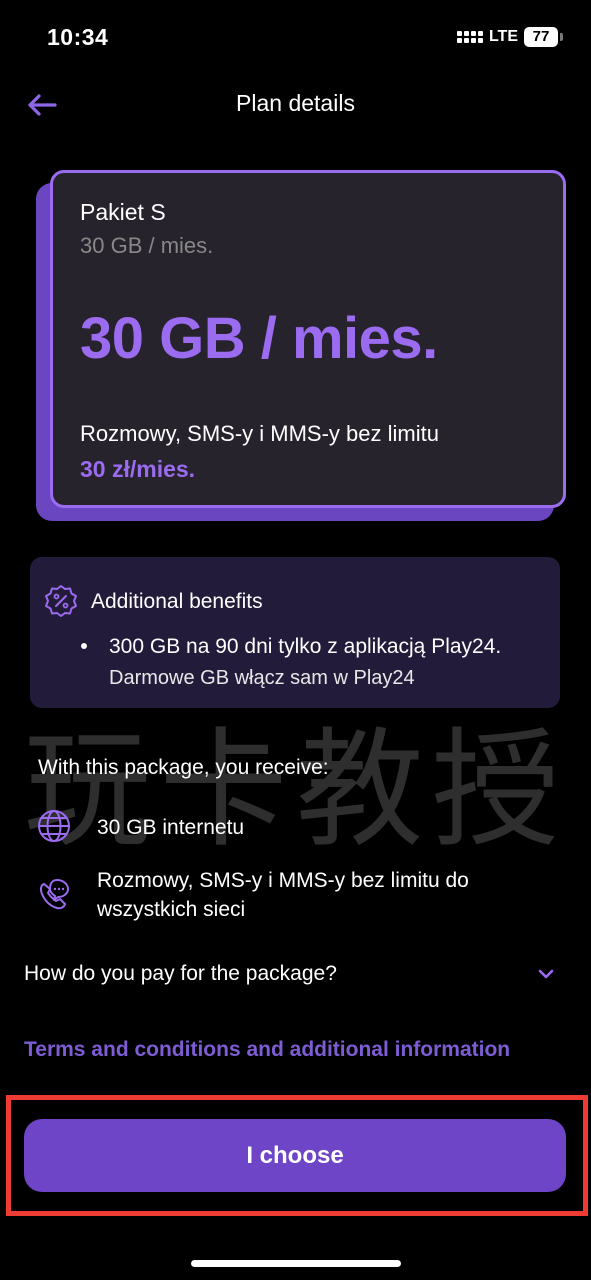 Image resolution: width=591 pixels, height=1280 pixels. I want to click on feature-text-line: 30 GB internetu, so click(171, 827).